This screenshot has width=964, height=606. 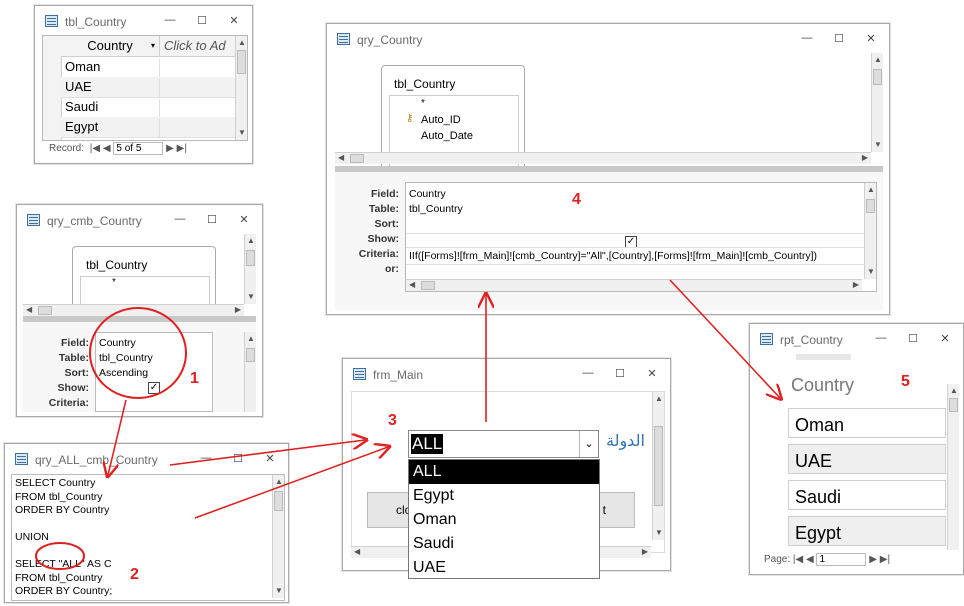 What do you see at coordinates (823, 385) in the screenshot?
I see `report-header: Country` at bounding box center [823, 385].